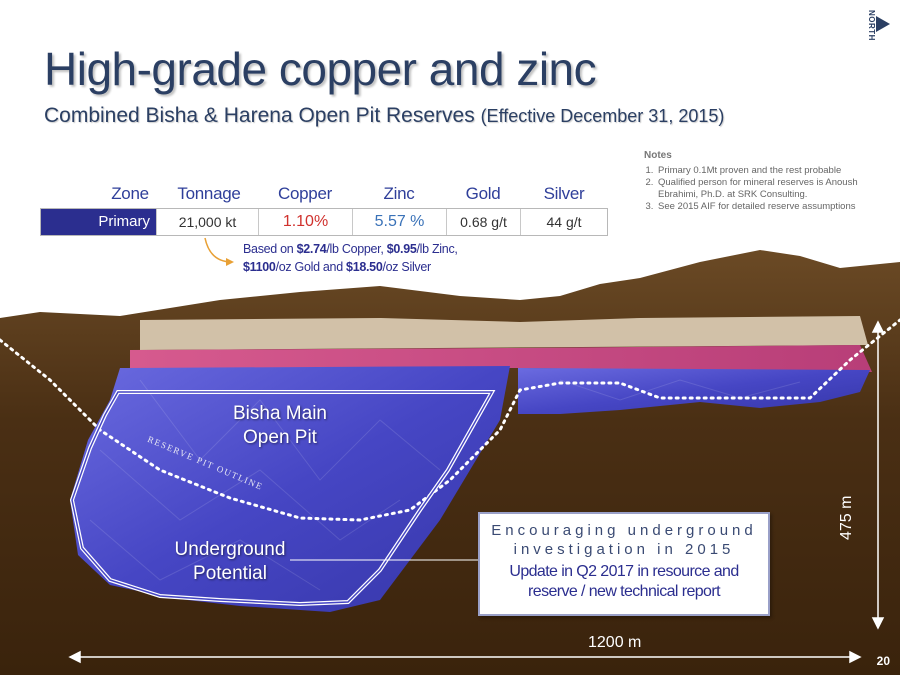 Image resolution: width=900 pixels, height=675 pixels. I want to click on north-arrow-icon, so click(883, 24).